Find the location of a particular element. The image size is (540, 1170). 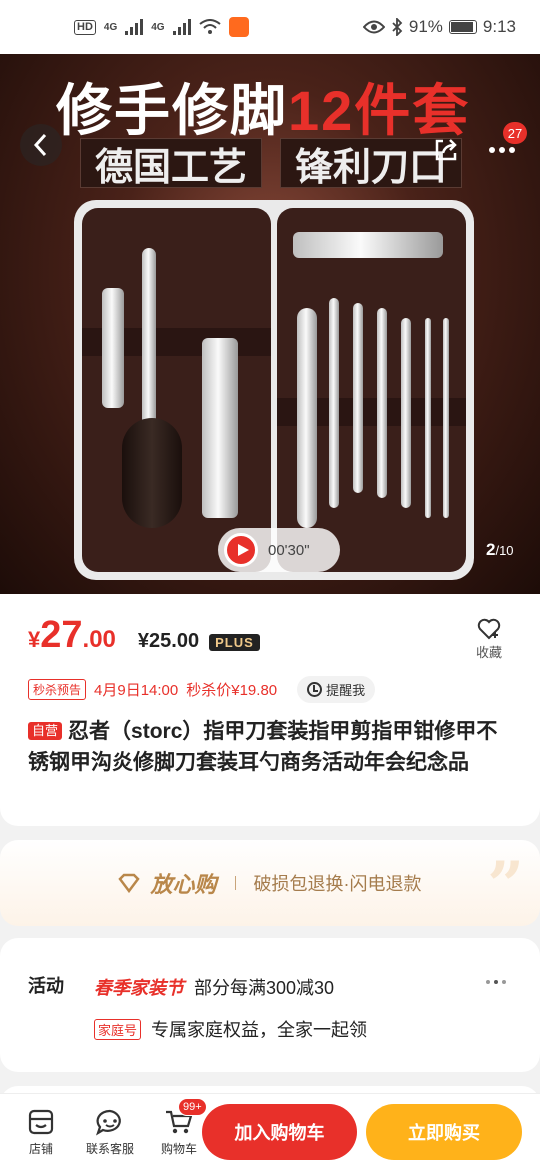

nail-clipper-large is located at coordinates (220, 428).